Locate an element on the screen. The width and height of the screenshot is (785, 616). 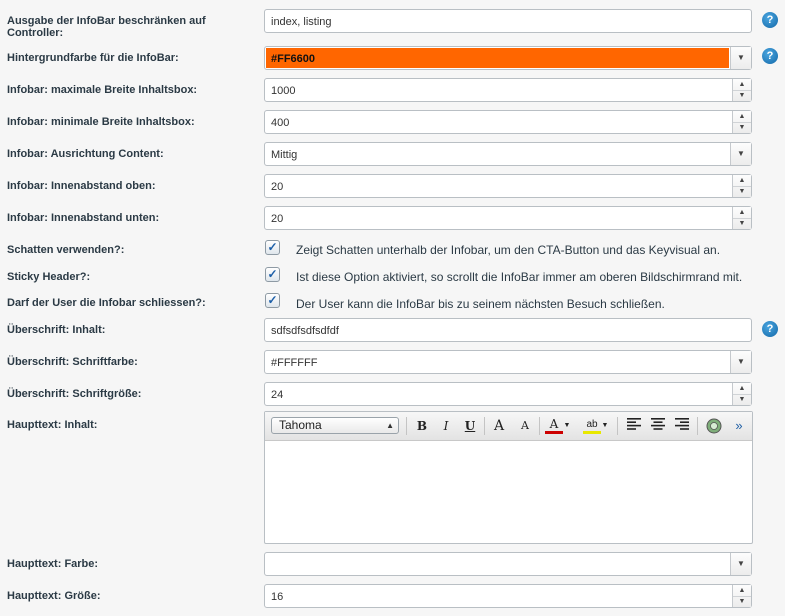
minwidth-stepper: 400 ▲ ▼ is located at coordinates (508, 122).